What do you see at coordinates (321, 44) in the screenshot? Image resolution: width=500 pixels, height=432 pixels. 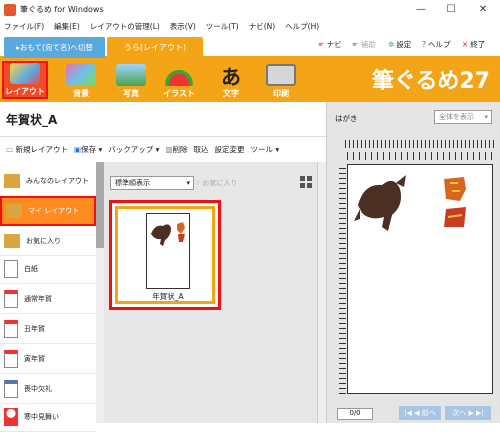 I see `pointer-icon: ☛` at bounding box center [321, 44].